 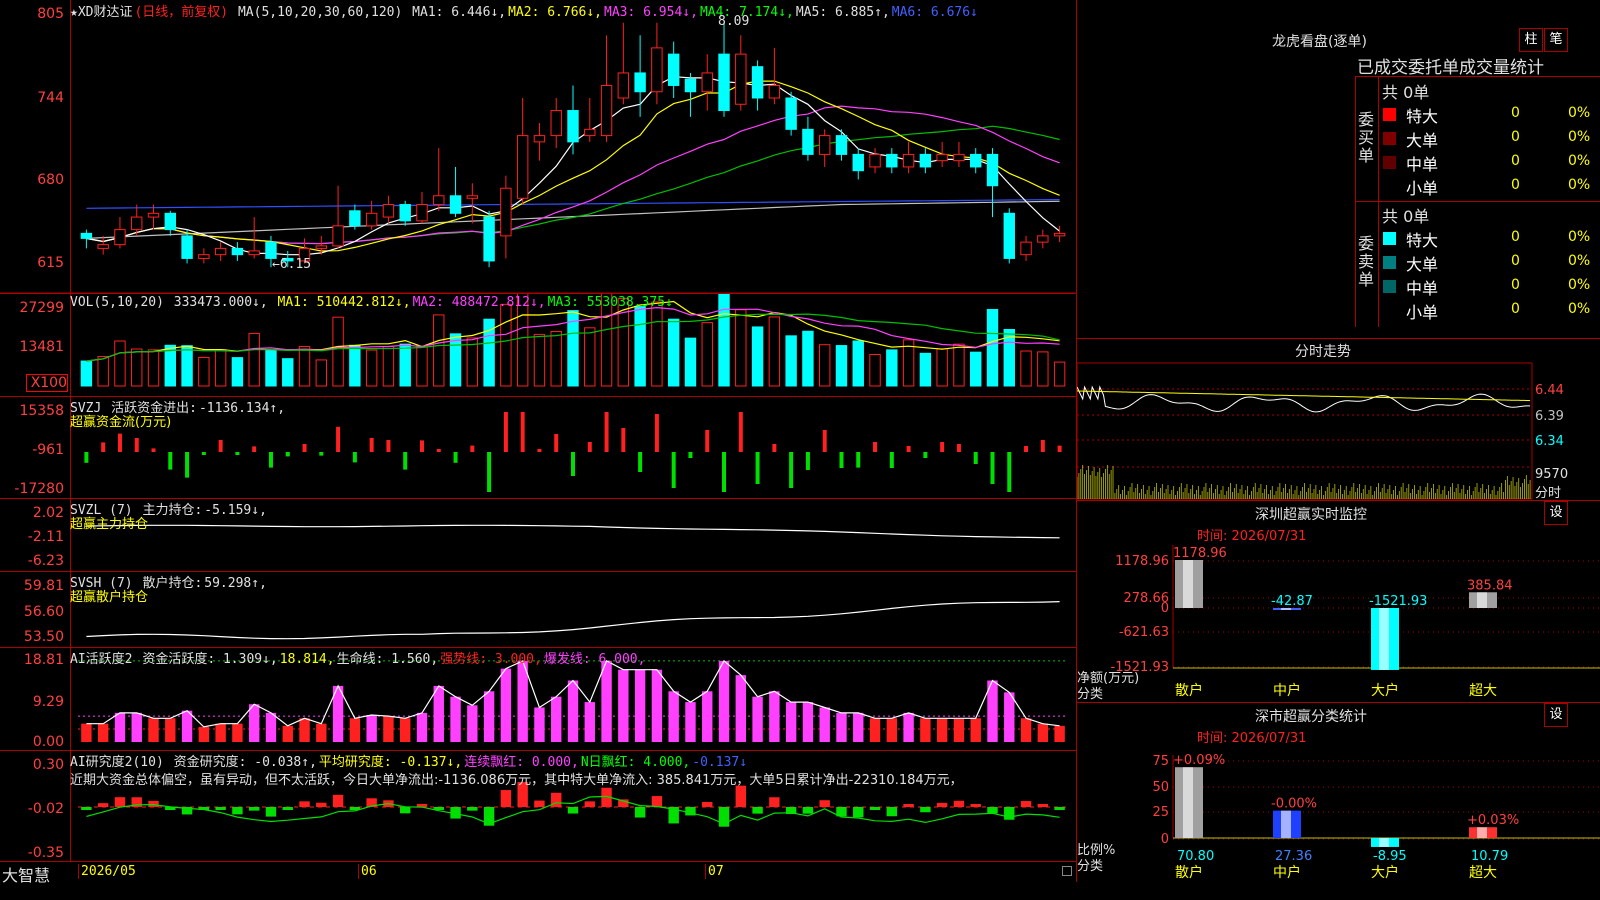 I want to click on intraday-panel: 分时走势 6.44 6.39 6.34 9570 分时, so click(x=1338, y=420).